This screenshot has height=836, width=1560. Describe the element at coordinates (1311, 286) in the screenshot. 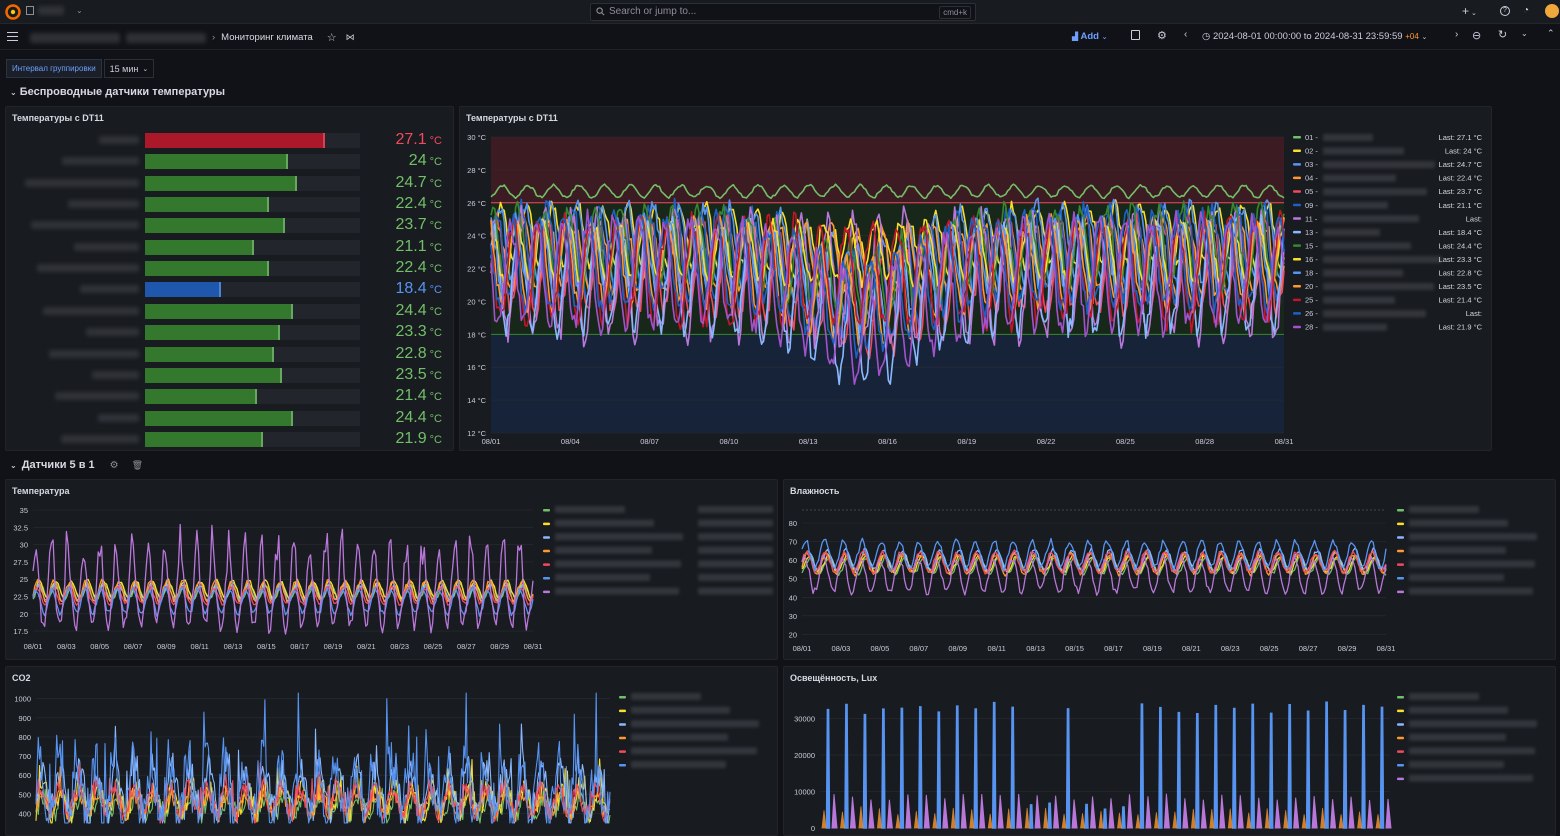

I see `legend-label: 20 -` at that location.